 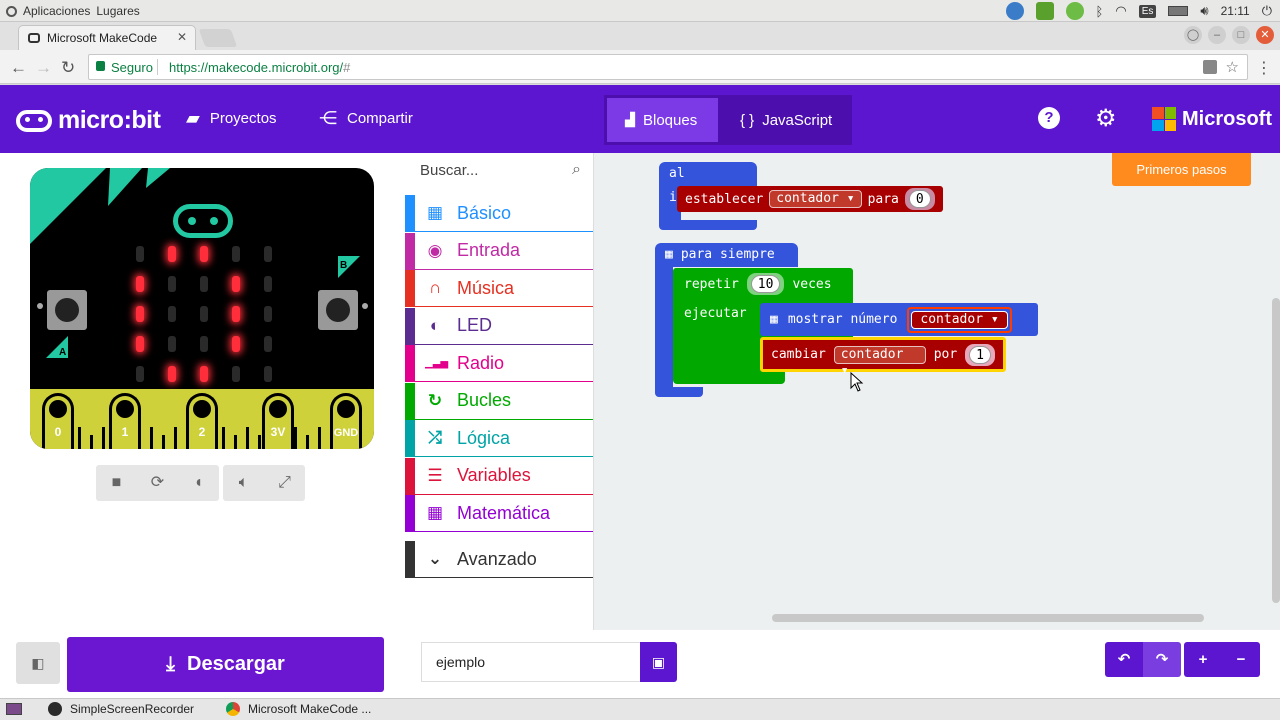 What do you see at coordinates (231, 118) in the screenshot?
I see `projects-button: ▰ Proyectos` at bounding box center [231, 118].